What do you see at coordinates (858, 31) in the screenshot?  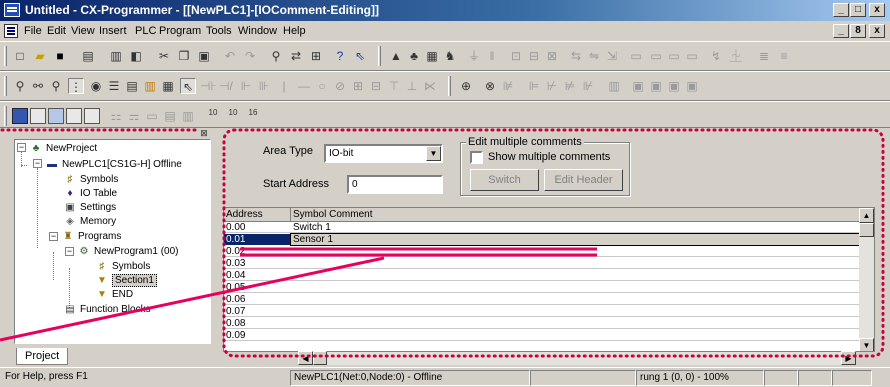 I see `doc-restore-button: 8` at bounding box center [858, 31].